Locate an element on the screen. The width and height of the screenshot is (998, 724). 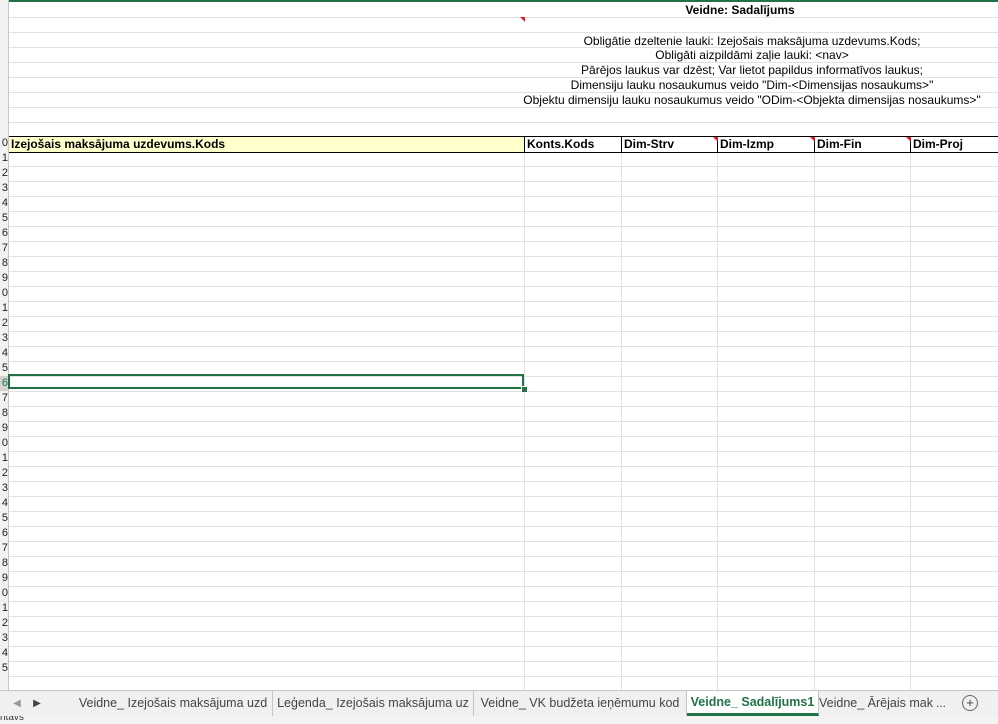
sheet-tab: Veidne_ Izejošais maksājuma uzd is located at coordinates (173, 703).